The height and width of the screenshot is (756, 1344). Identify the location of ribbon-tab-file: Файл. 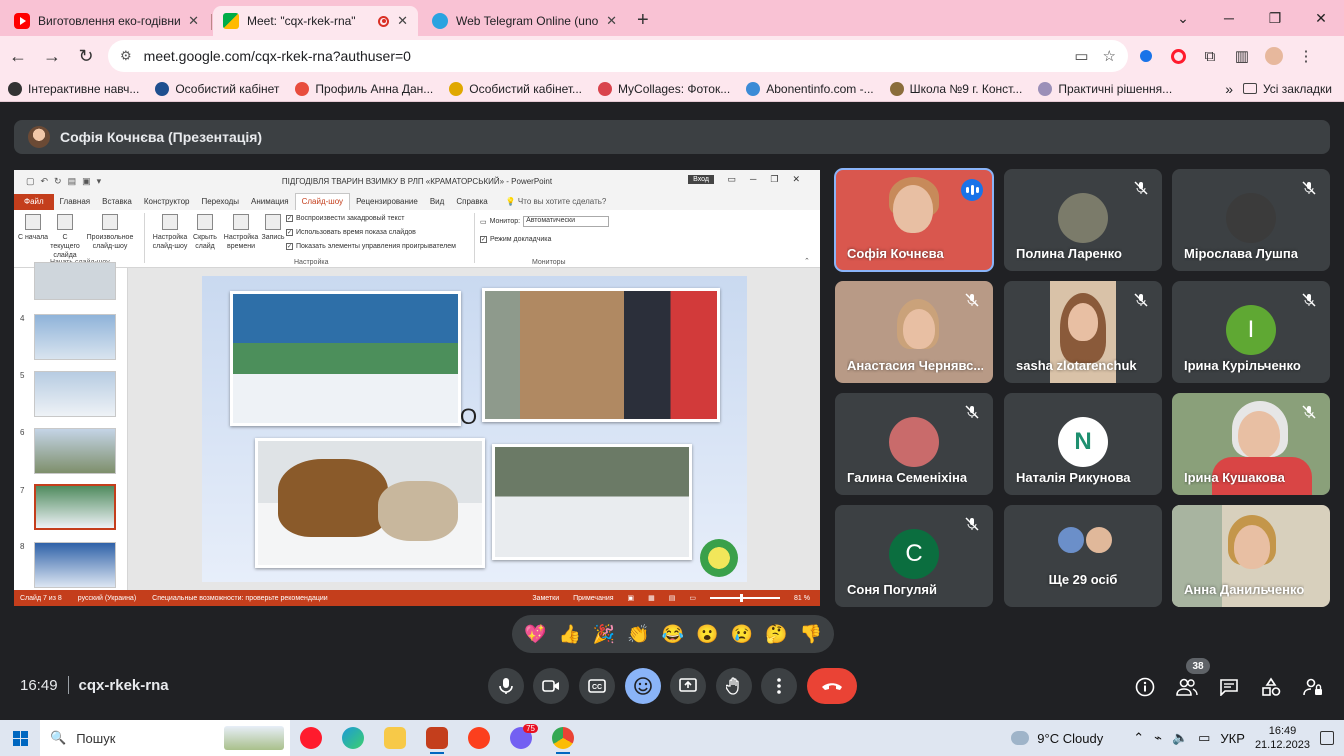
(34, 202).